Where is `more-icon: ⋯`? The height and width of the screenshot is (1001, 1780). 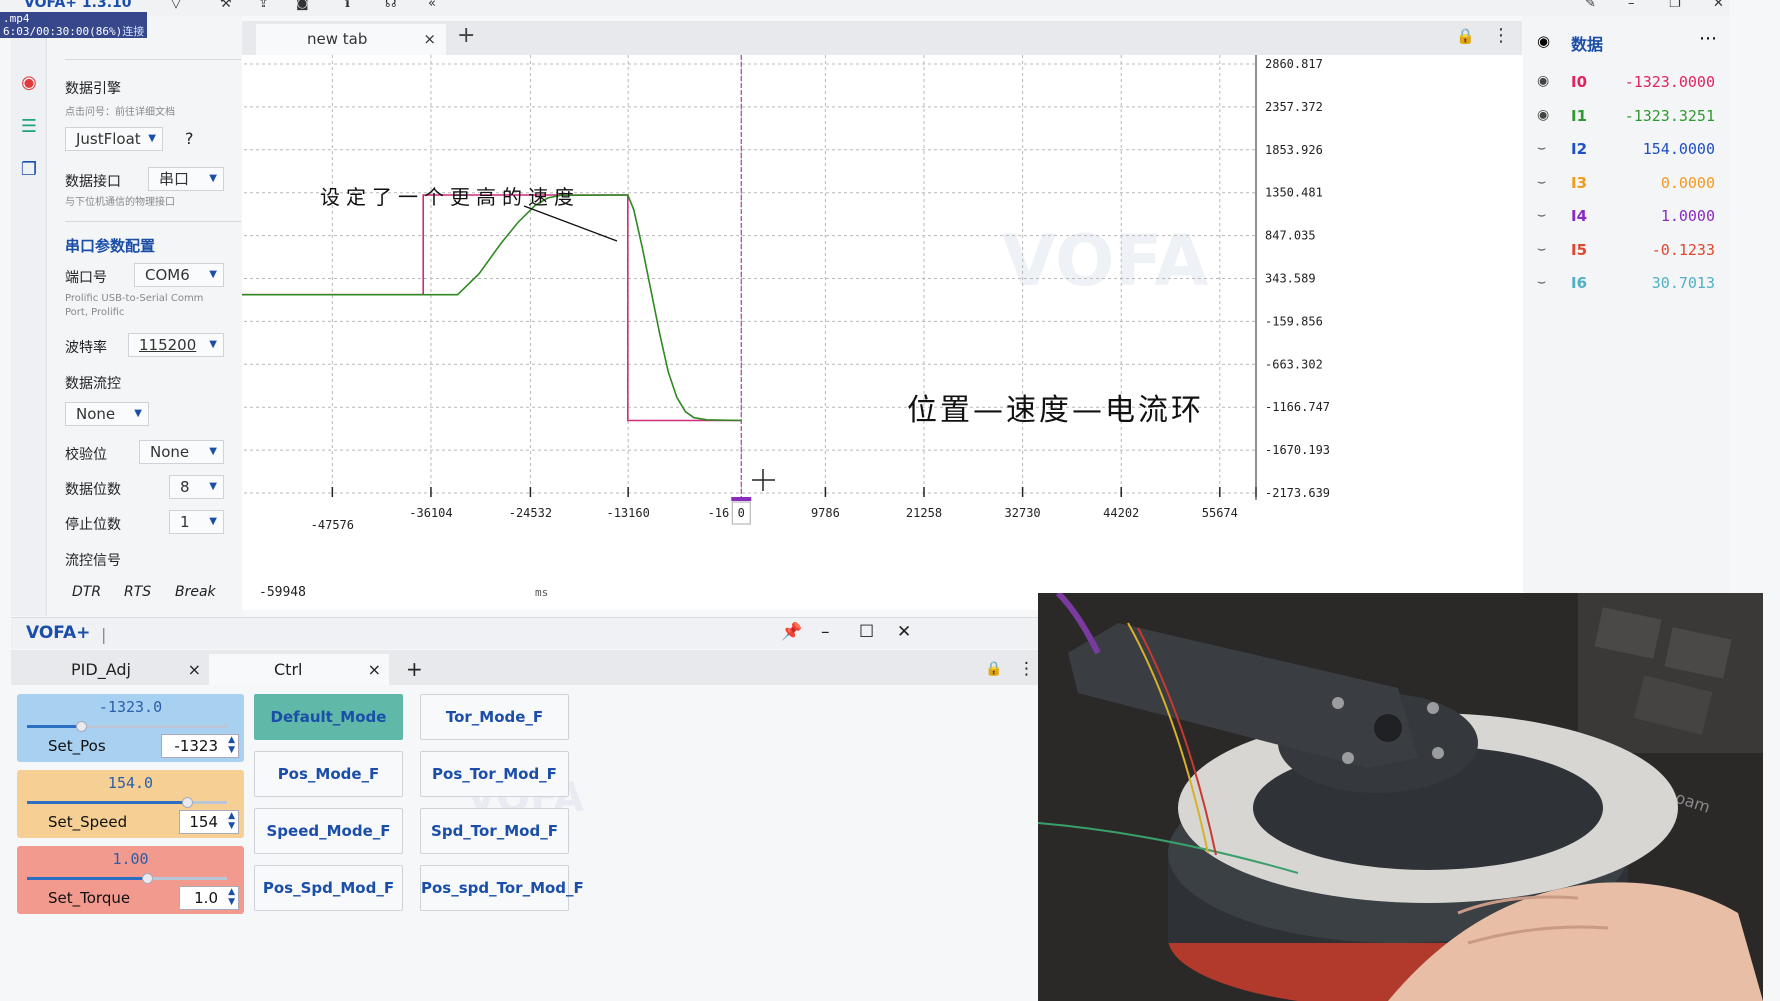 more-icon: ⋯ is located at coordinates (1708, 38).